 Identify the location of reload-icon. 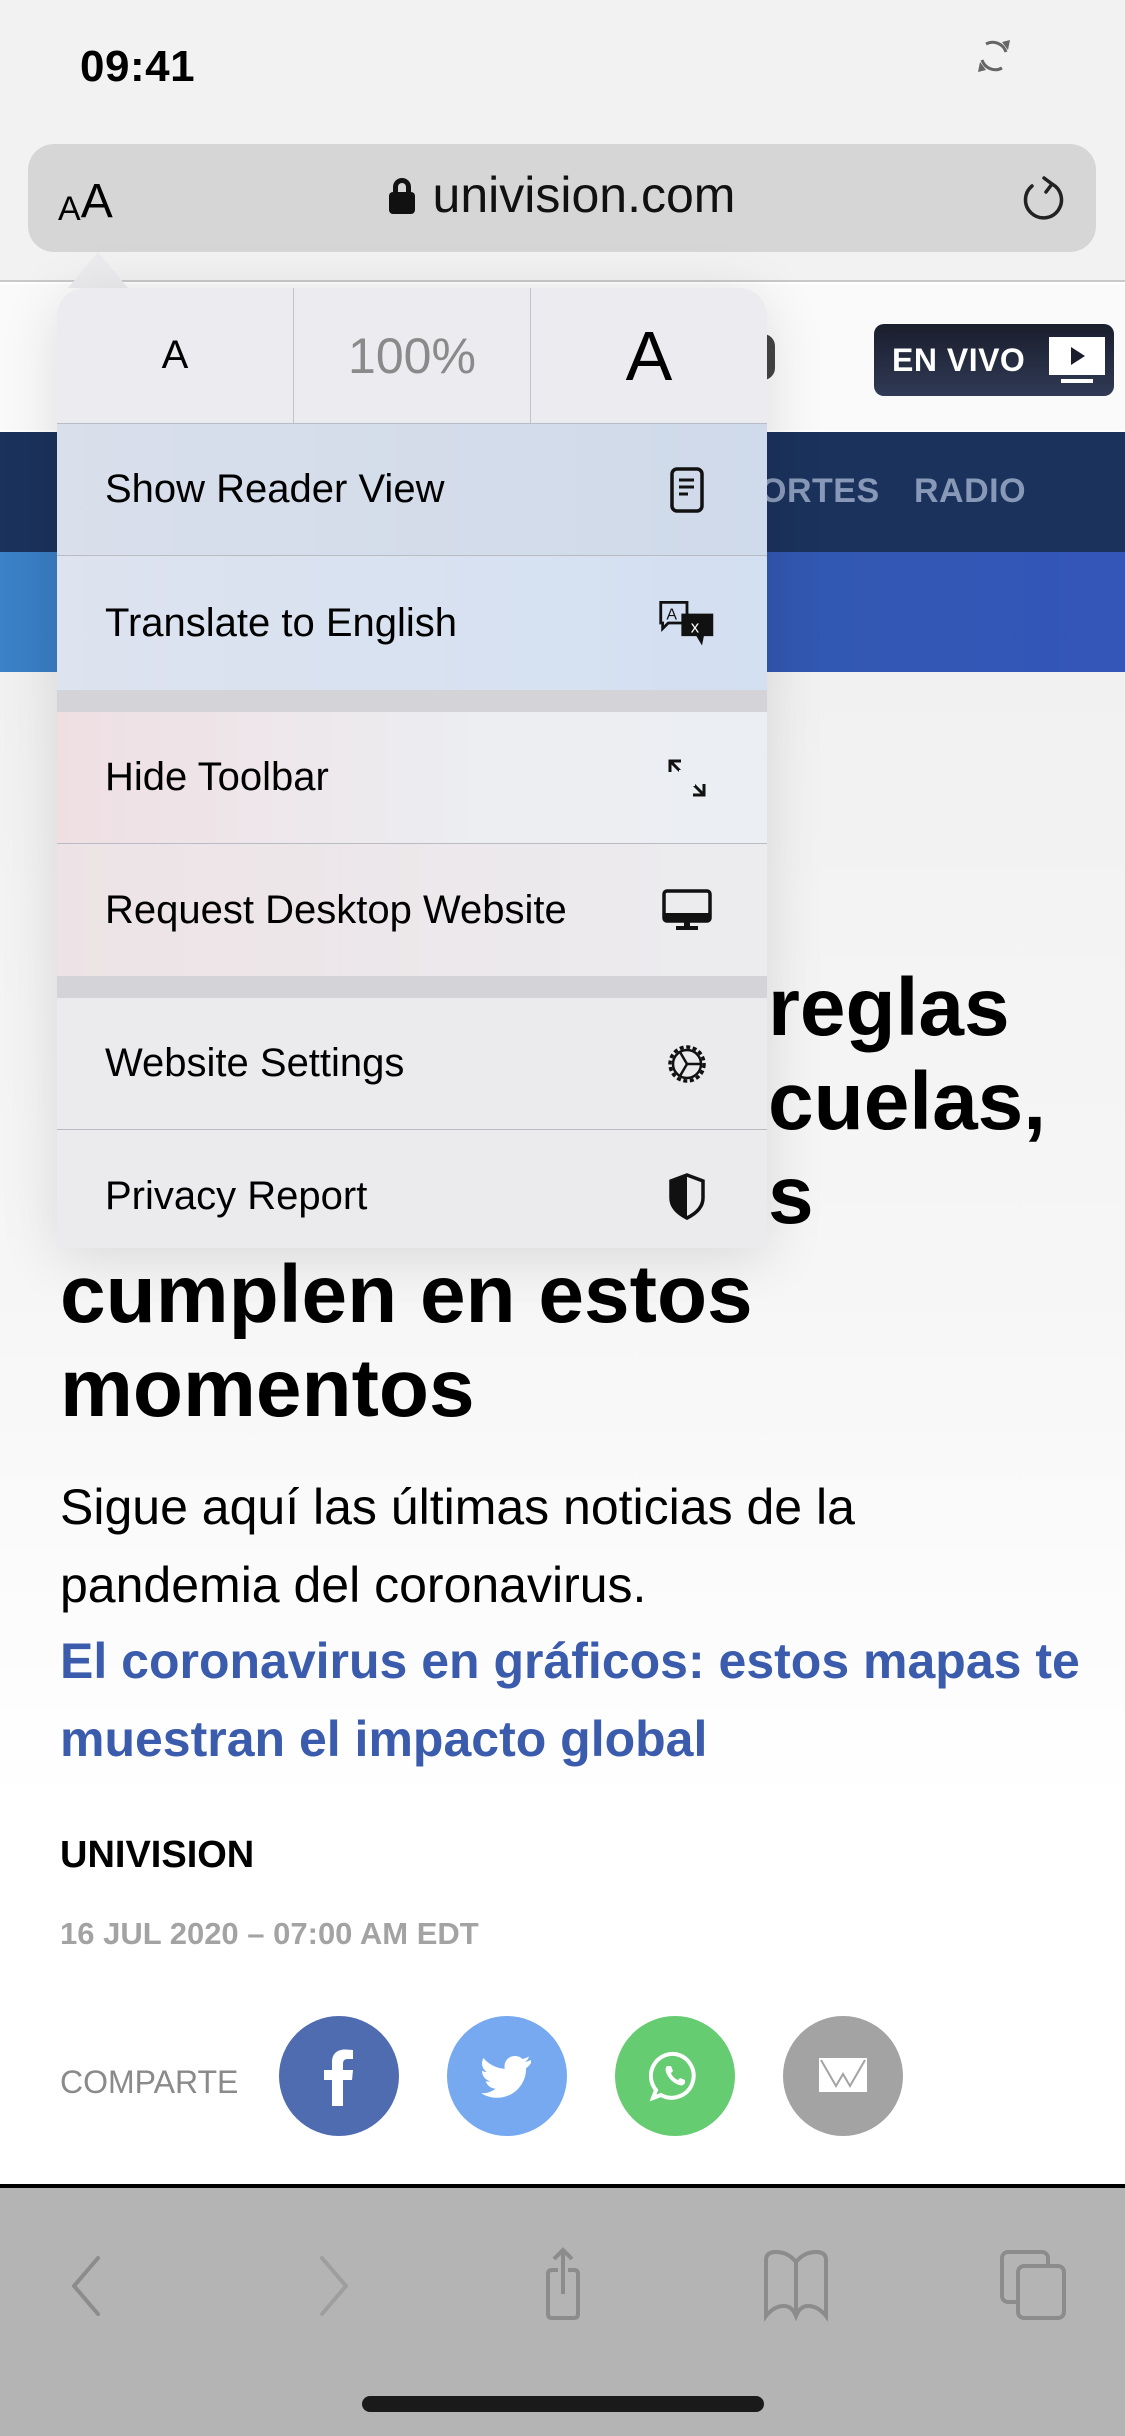
(1044, 200).